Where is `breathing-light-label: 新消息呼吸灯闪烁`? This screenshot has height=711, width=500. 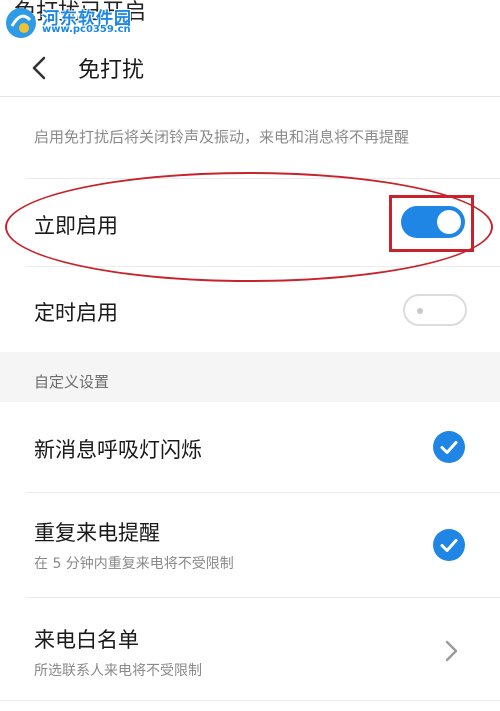 breathing-light-label: 新消息呼吸灯闪烁 is located at coordinates (118, 450).